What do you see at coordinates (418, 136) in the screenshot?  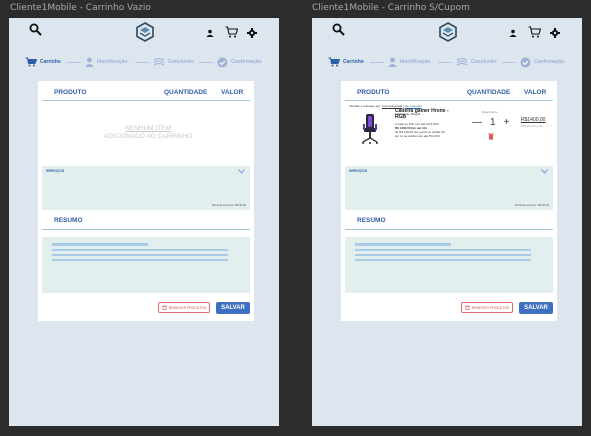 I see `product-desc-line: em 1x no cartão com até 5% OFF` at bounding box center [418, 136].